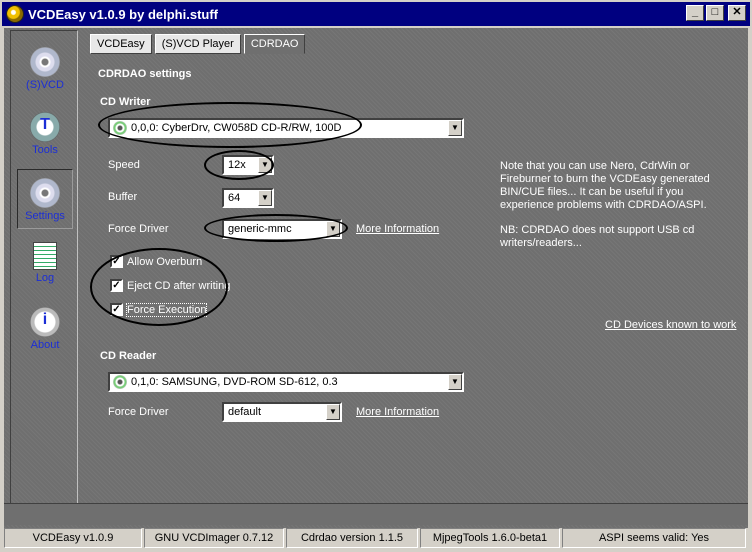  What do you see at coordinates (123, 14) in the screenshot?
I see `window-title: VCDEasy v1.0.9 by delphi.stuff` at bounding box center [123, 14].